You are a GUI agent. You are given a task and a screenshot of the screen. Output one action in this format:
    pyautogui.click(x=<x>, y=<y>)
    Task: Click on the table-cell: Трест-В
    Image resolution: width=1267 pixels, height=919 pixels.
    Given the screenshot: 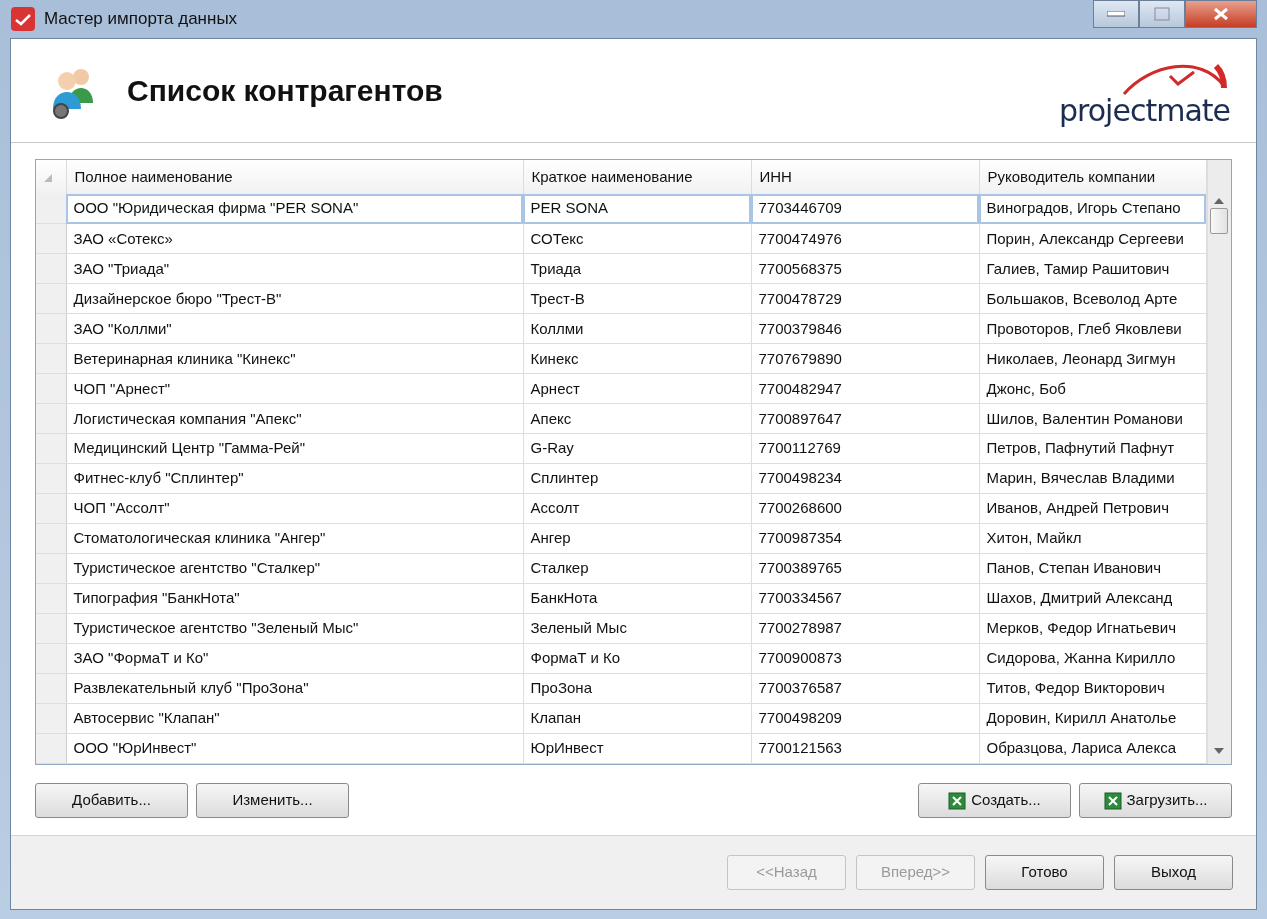 What is the action you would take?
    pyautogui.click(x=637, y=298)
    